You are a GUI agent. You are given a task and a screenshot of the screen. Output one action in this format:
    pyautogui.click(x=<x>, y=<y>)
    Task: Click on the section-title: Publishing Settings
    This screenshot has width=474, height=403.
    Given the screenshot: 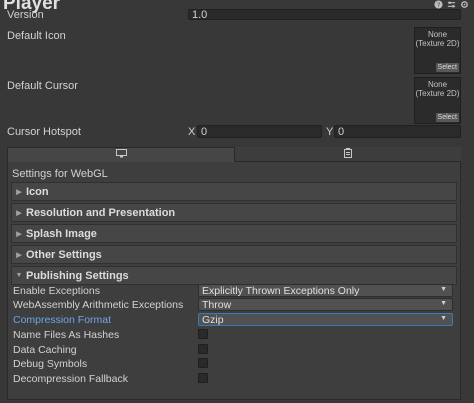 What is the action you would take?
    pyautogui.click(x=77, y=275)
    